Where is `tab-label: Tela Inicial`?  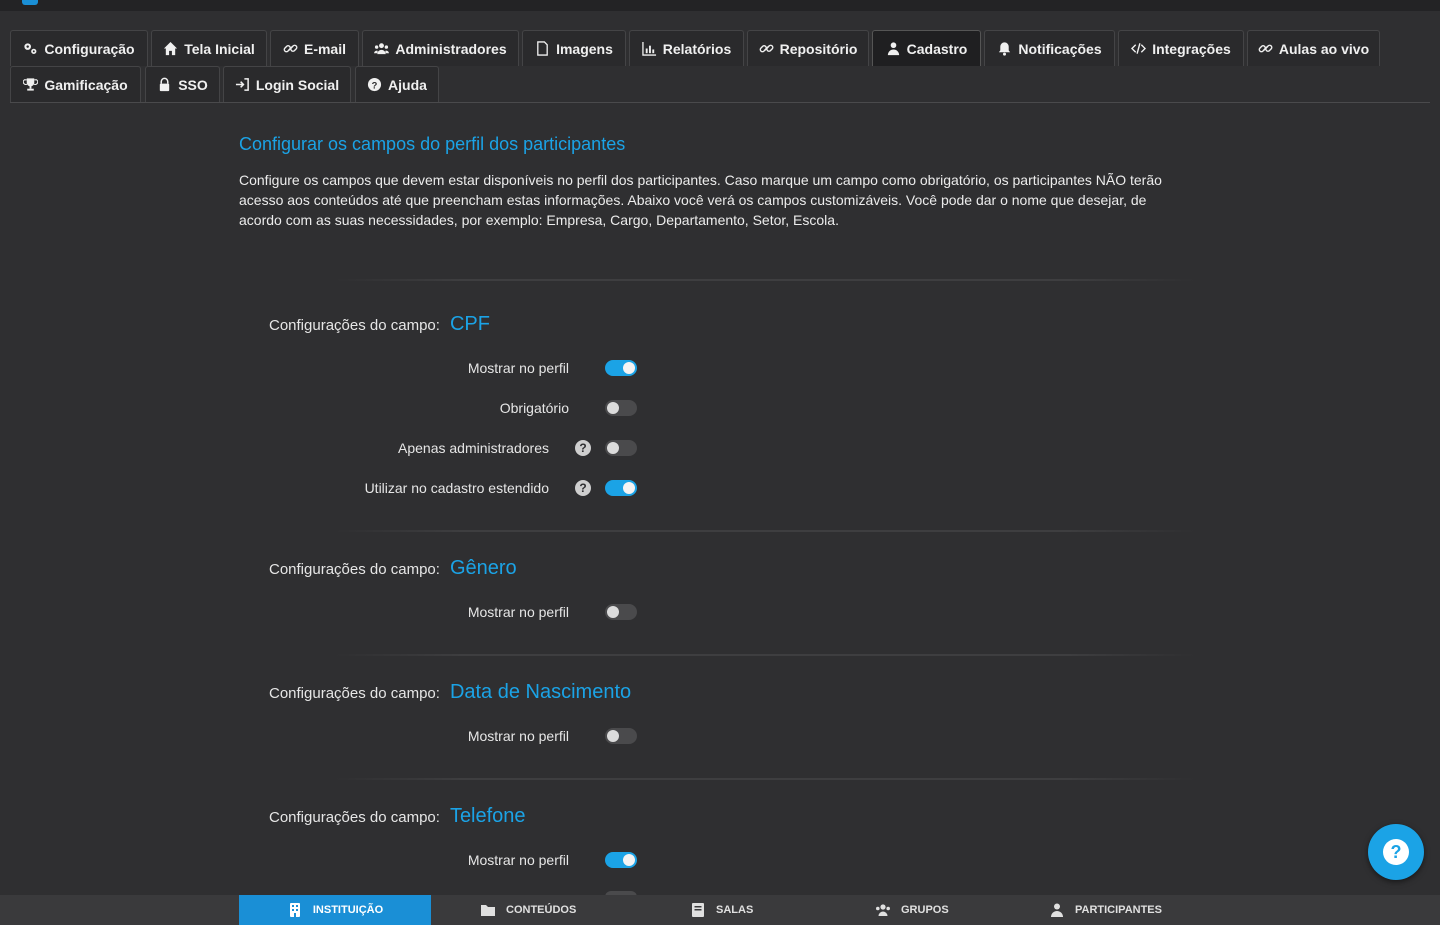 tab-label: Tela Inicial is located at coordinates (219, 48).